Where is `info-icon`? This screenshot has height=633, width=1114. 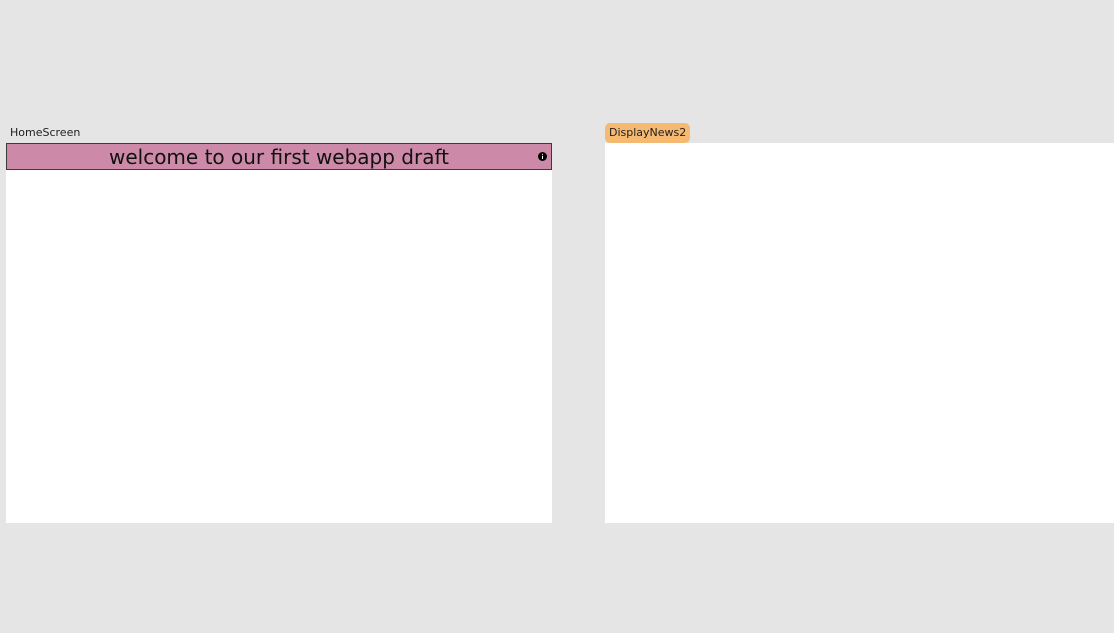
info-icon is located at coordinates (542, 156).